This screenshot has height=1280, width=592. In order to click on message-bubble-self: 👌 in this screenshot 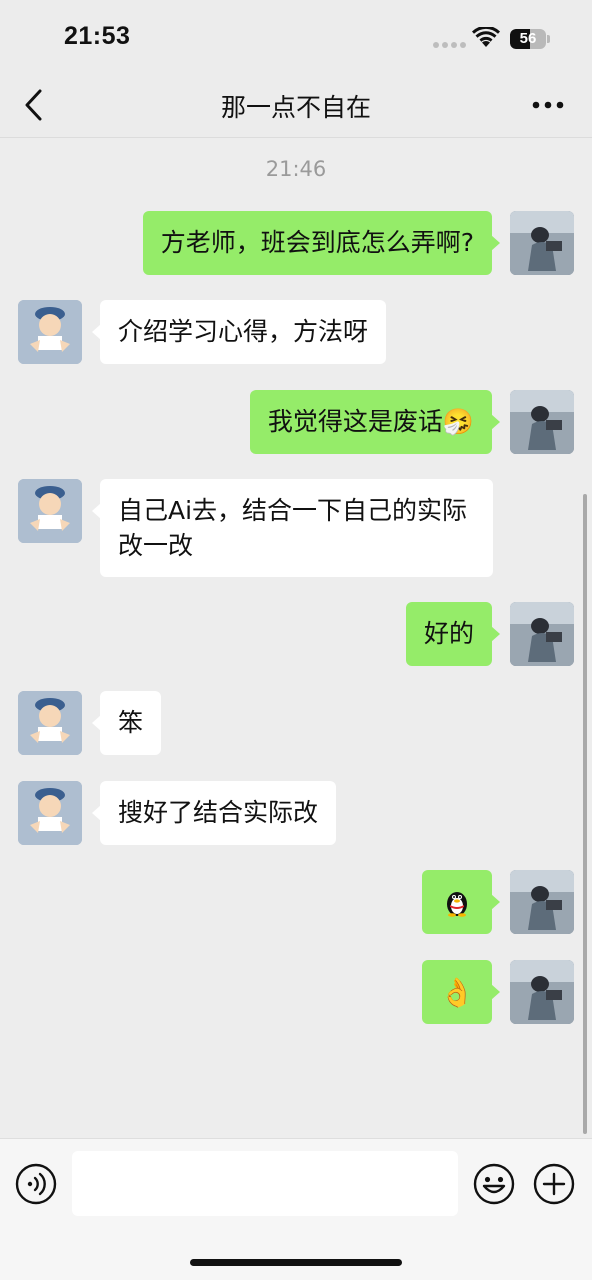, I will do `click(461, 992)`.